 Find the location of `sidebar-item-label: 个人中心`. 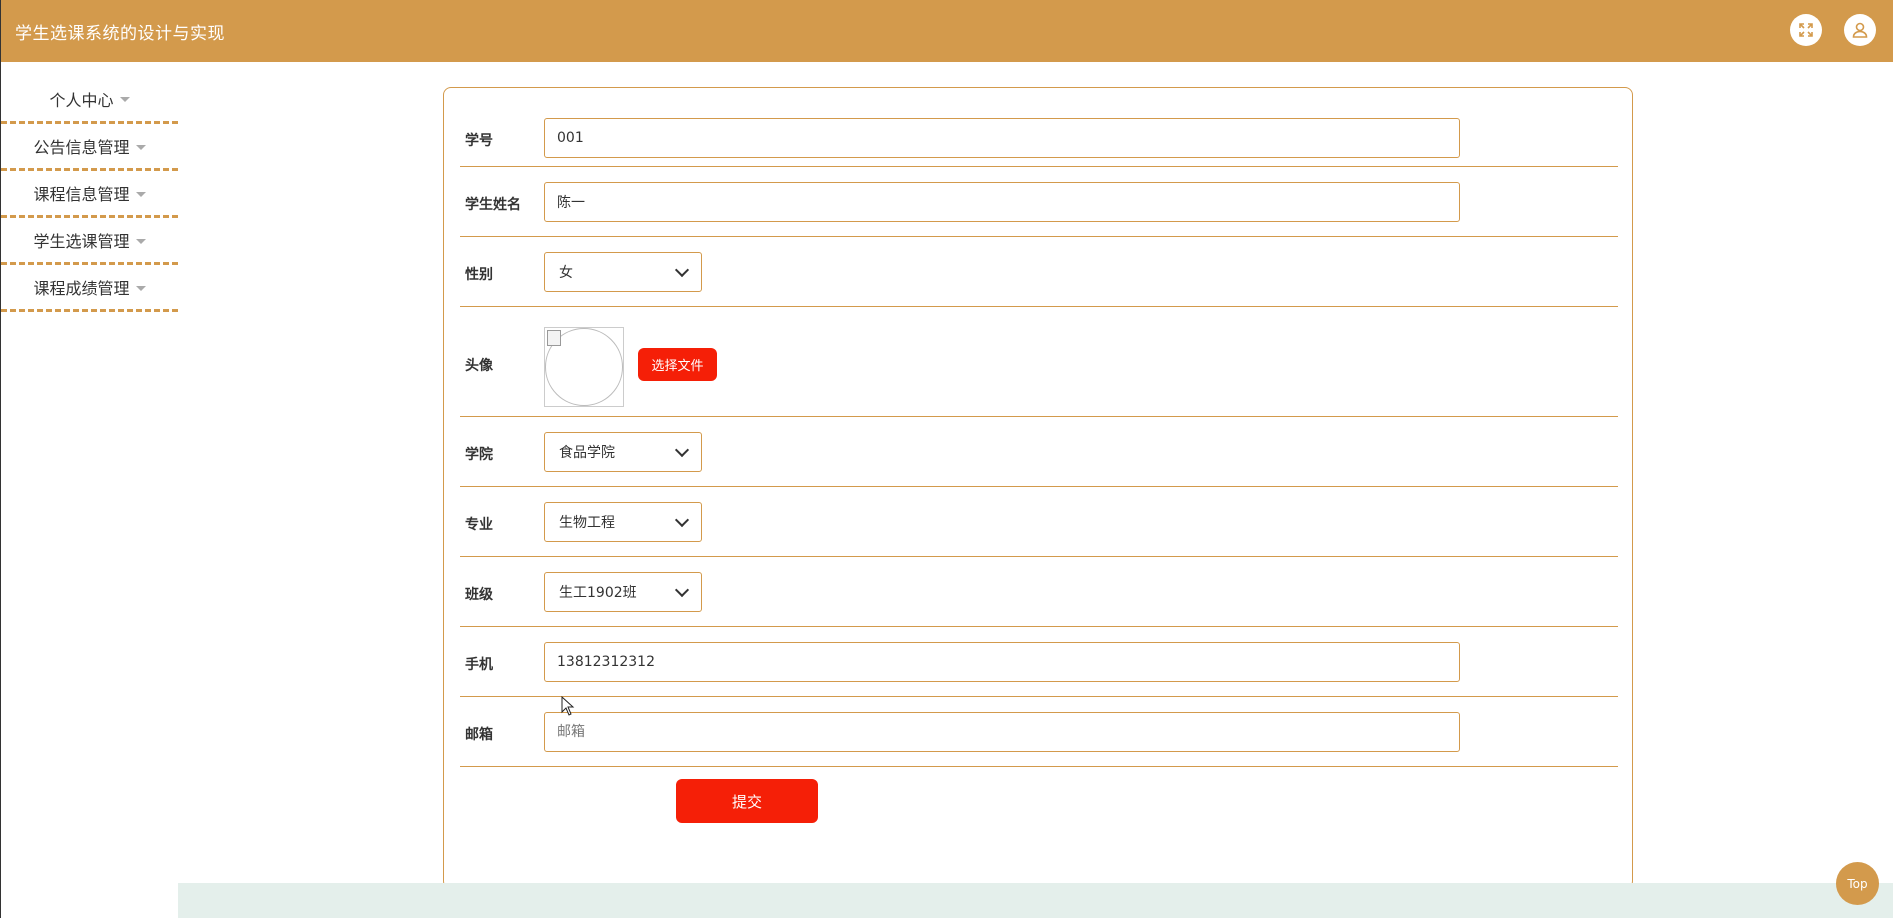

sidebar-item-label: 个人中心 is located at coordinates (81, 100).